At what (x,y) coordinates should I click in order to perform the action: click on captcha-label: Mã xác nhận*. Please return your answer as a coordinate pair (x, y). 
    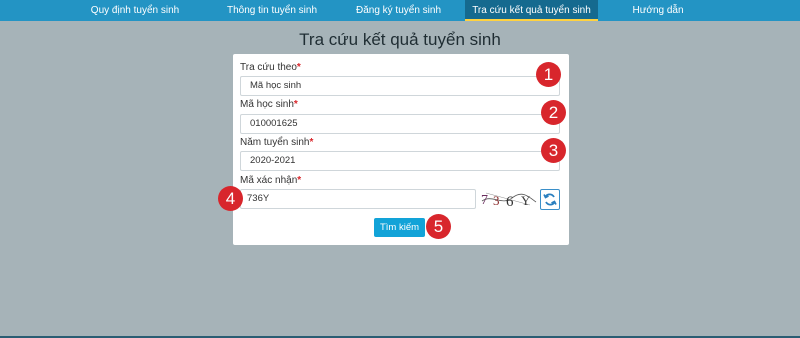
    Looking at the image, I should click on (270, 180).